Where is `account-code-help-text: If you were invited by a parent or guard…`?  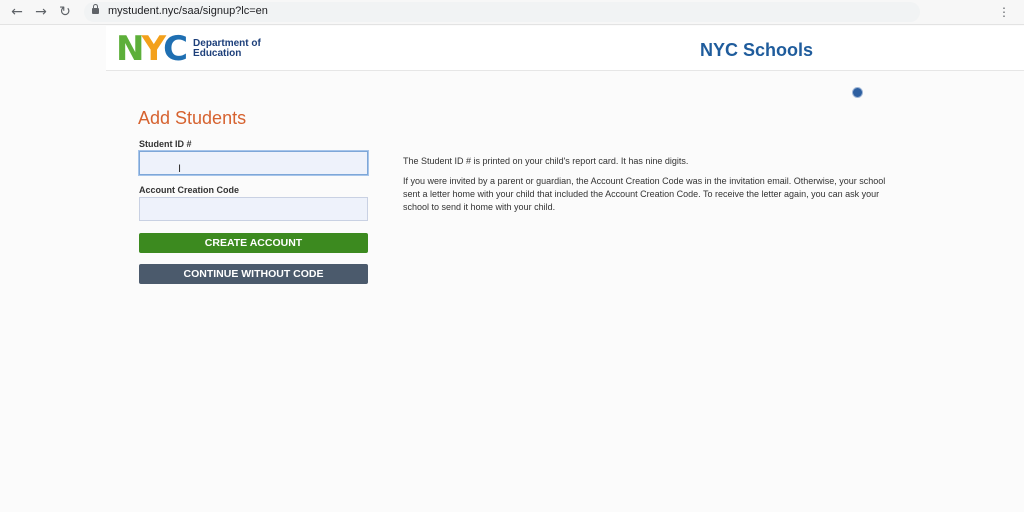 account-code-help-text: If you were invited by a parent or guard… is located at coordinates (644, 194).